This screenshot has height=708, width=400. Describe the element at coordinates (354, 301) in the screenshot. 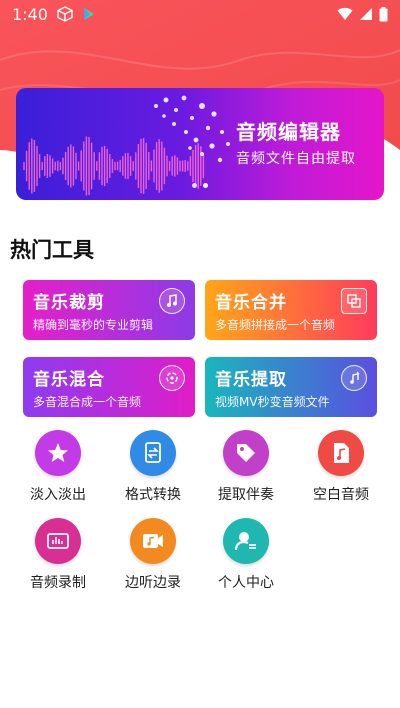

I see `merge-icon` at that location.